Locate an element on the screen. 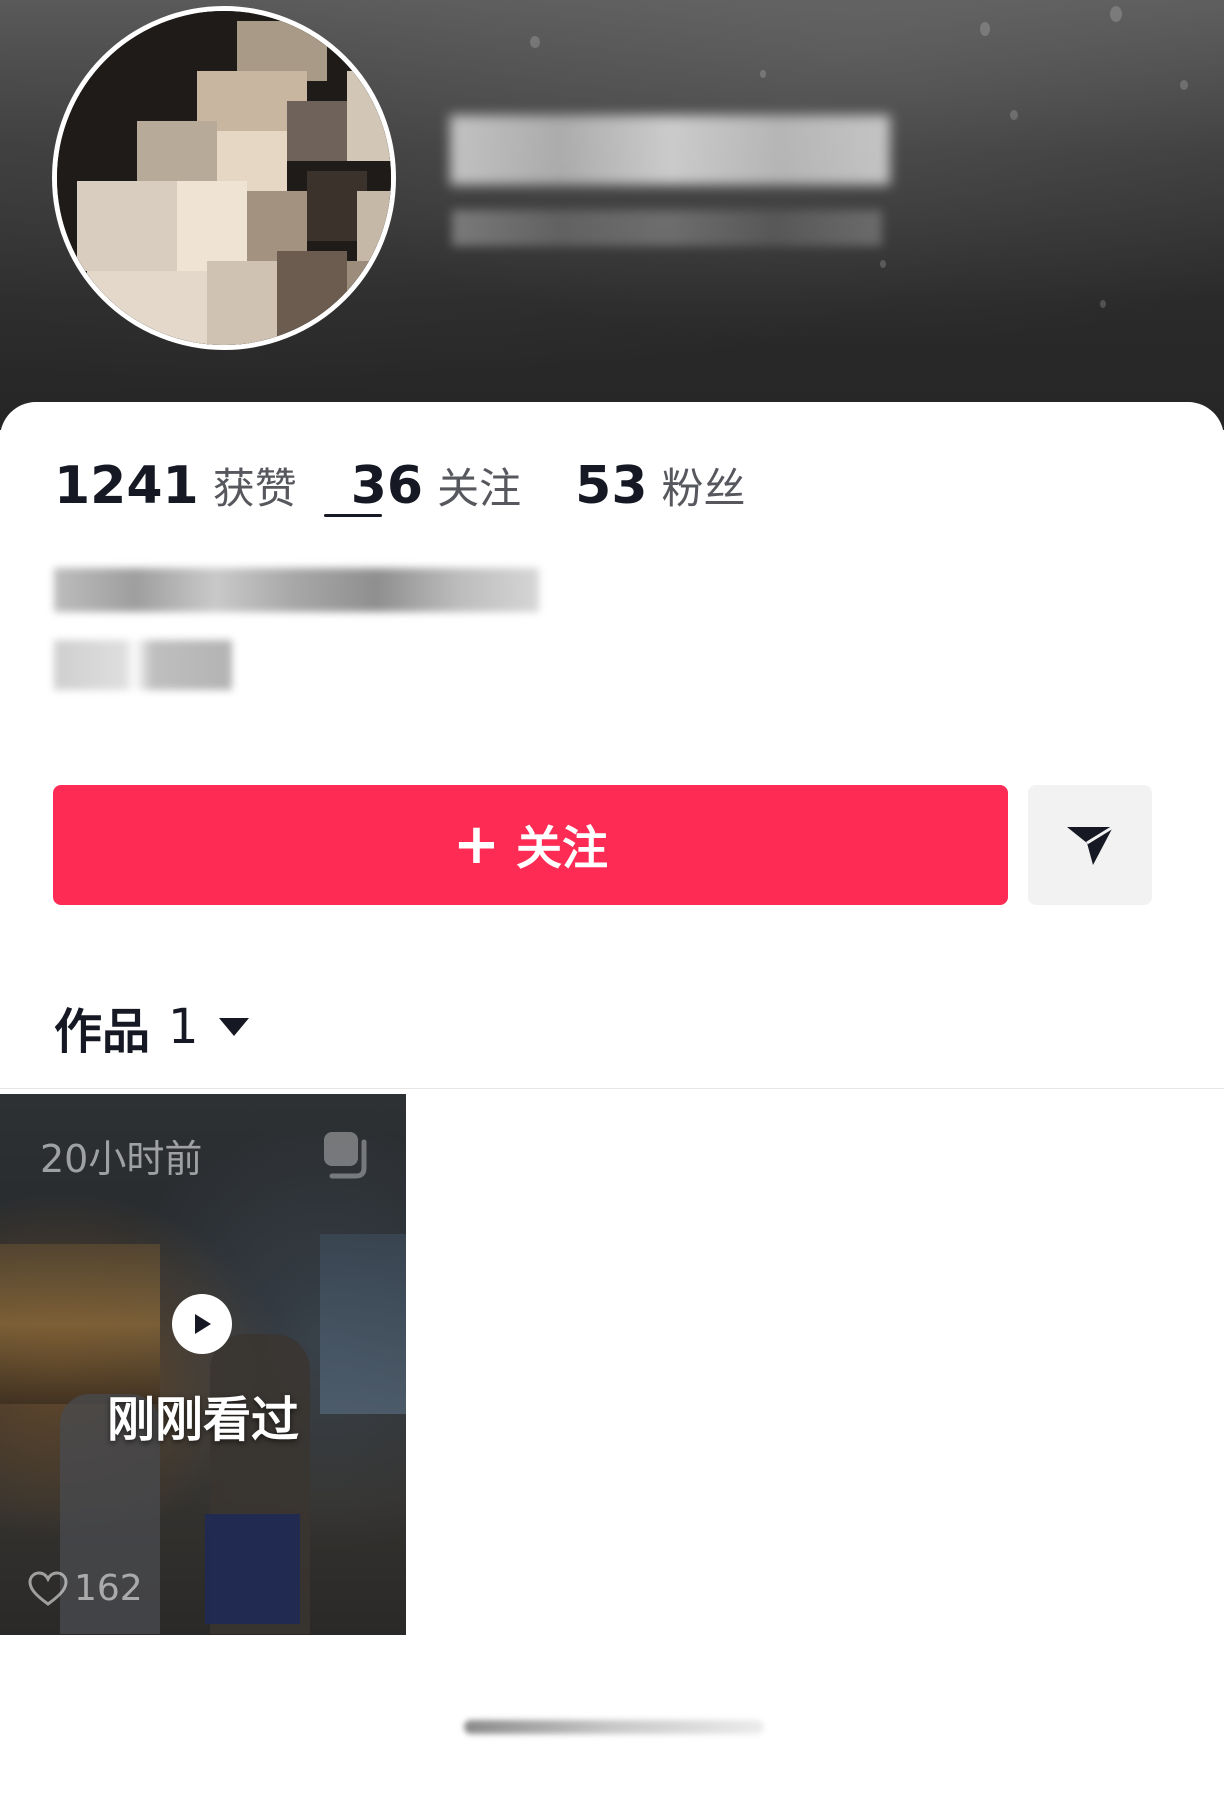  video-likes: 162 is located at coordinates (85, 1588).